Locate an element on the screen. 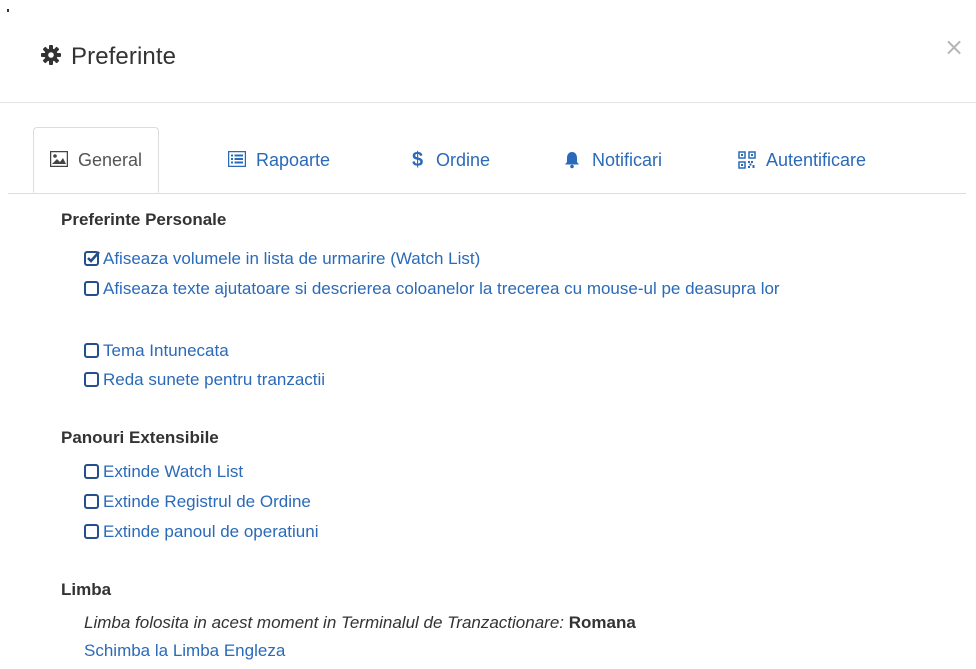 The width and height of the screenshot is (976, 669). image-icon is located at coordinates (59, 160).